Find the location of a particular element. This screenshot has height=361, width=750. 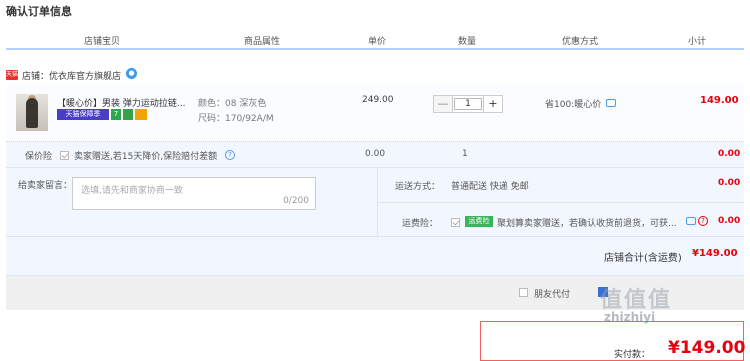

product-color: 颜色：08 深灰色 is located at coordinates (232, 104).